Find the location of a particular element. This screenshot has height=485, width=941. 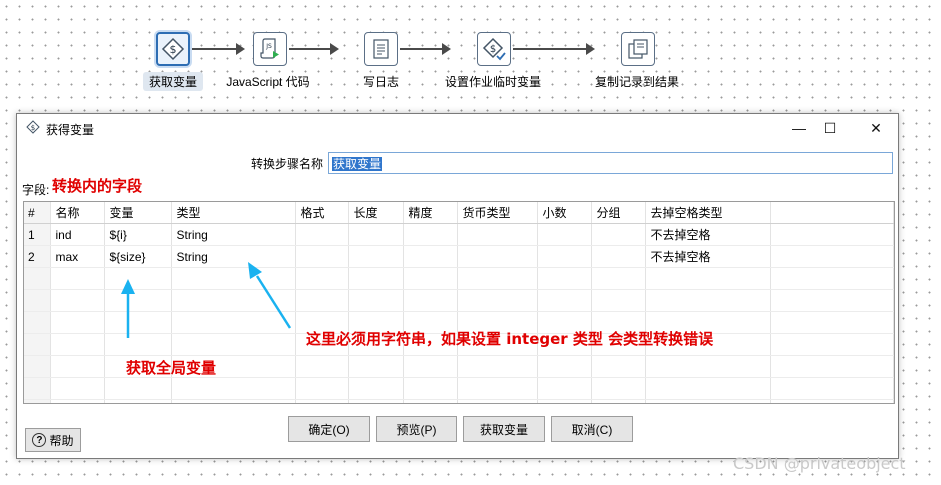

step-copy-rows is located at coordinates (638, 49).